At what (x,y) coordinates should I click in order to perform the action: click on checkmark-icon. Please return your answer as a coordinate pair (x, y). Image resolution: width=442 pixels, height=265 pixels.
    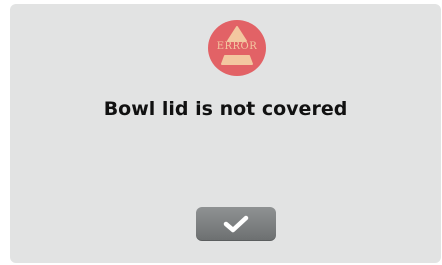
    Looking at the image, I should click on (236, 224).